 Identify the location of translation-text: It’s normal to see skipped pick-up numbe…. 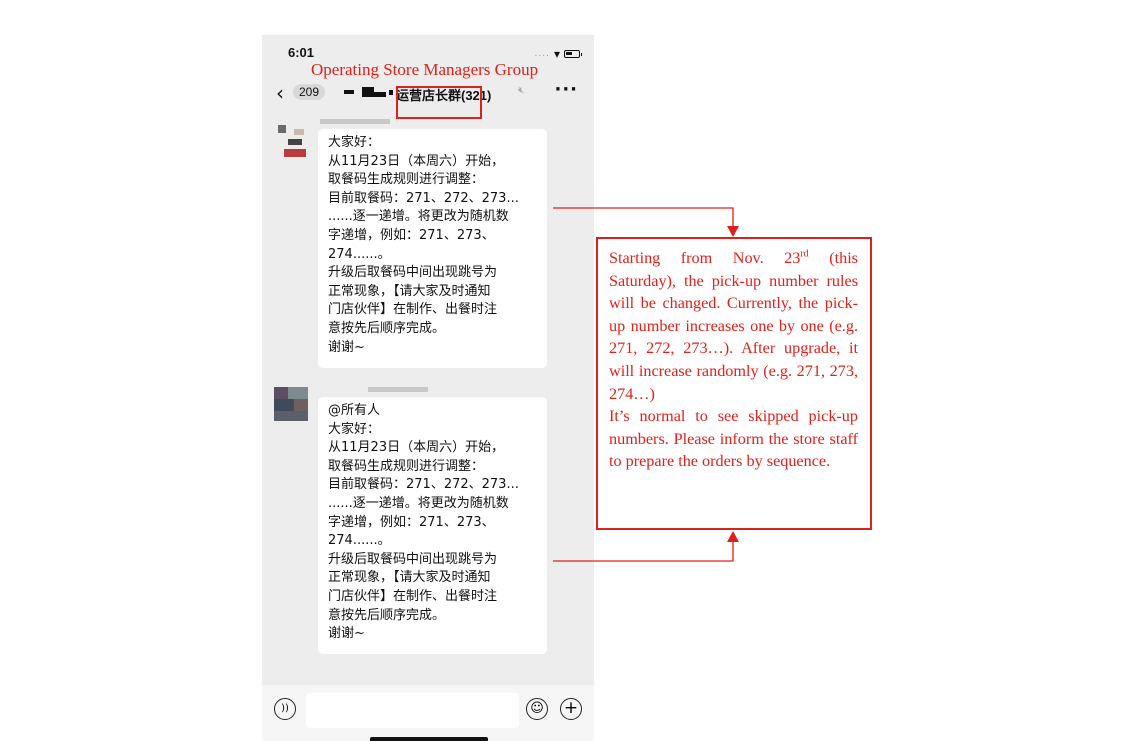
(733, 439).